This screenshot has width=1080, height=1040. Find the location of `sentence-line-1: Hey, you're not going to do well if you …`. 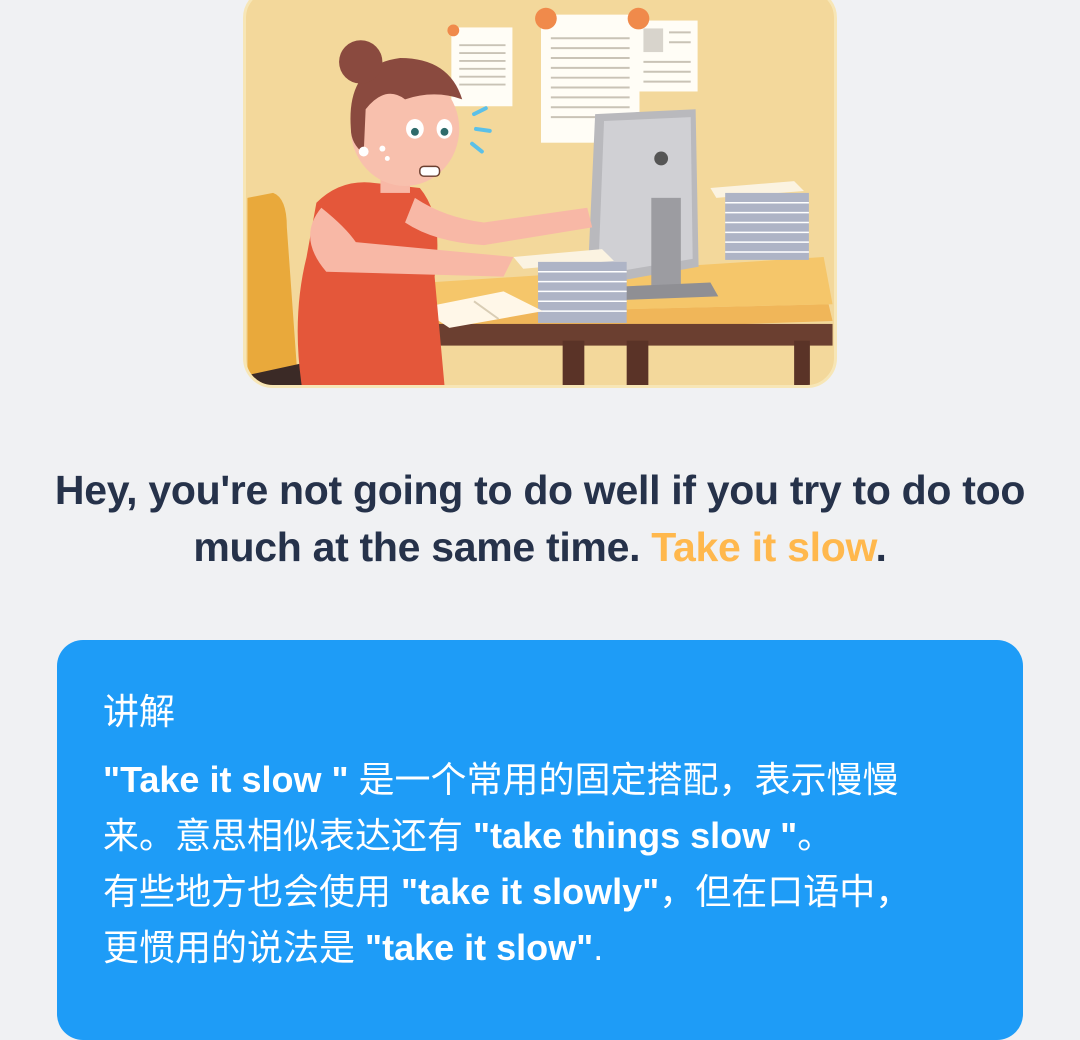

sentence-line-1: Hey, you're not going to do well if you … is located at coordinates (540, 490).